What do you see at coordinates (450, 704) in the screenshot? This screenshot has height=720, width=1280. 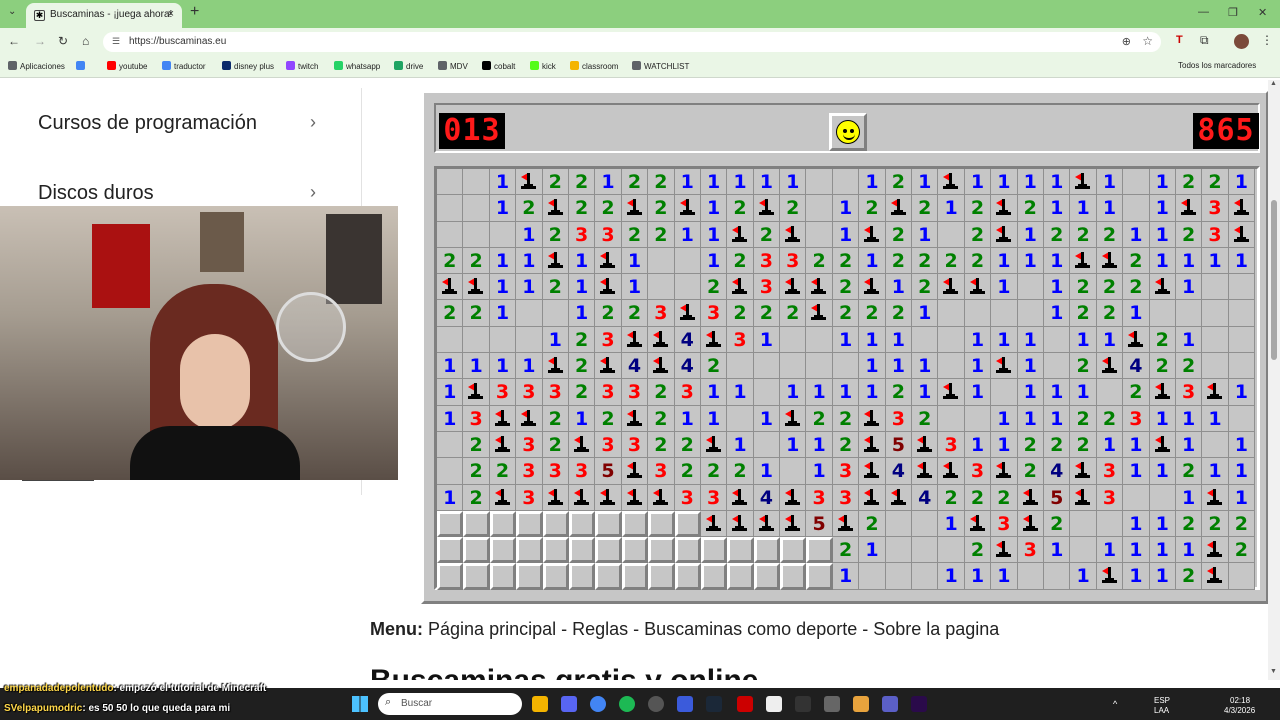 I see `taskbar-search: ⌕ Buscar` at bounding box center [450, 704].